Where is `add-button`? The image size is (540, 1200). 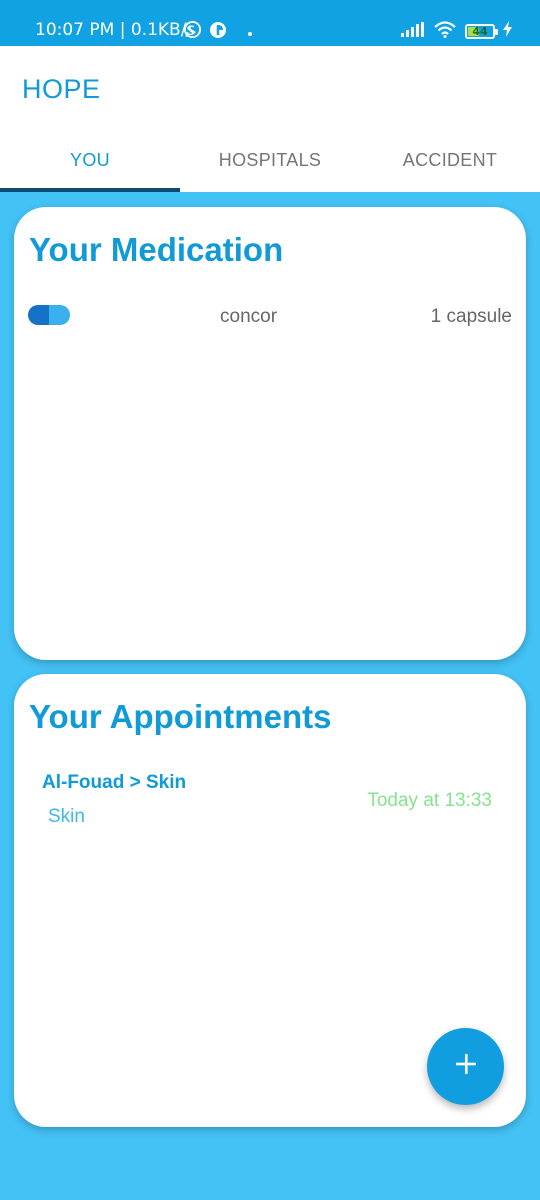 add-button is located at coordinates (465, 1066).